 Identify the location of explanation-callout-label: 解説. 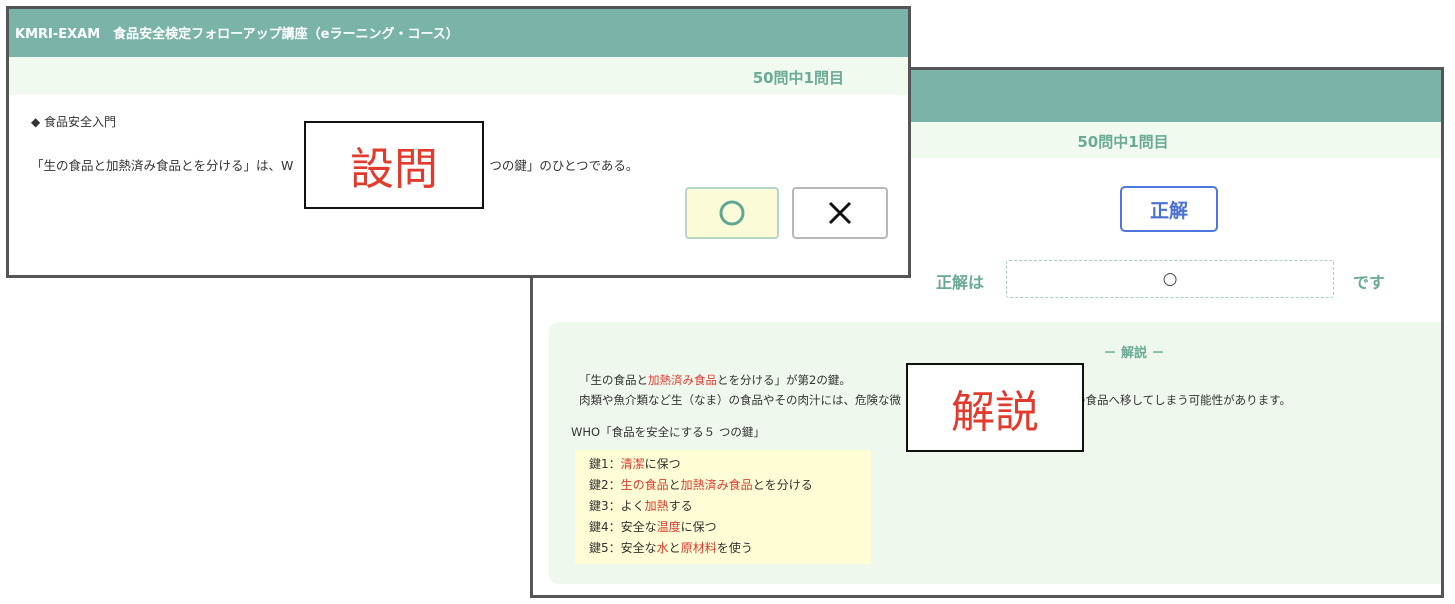
(995, 407).